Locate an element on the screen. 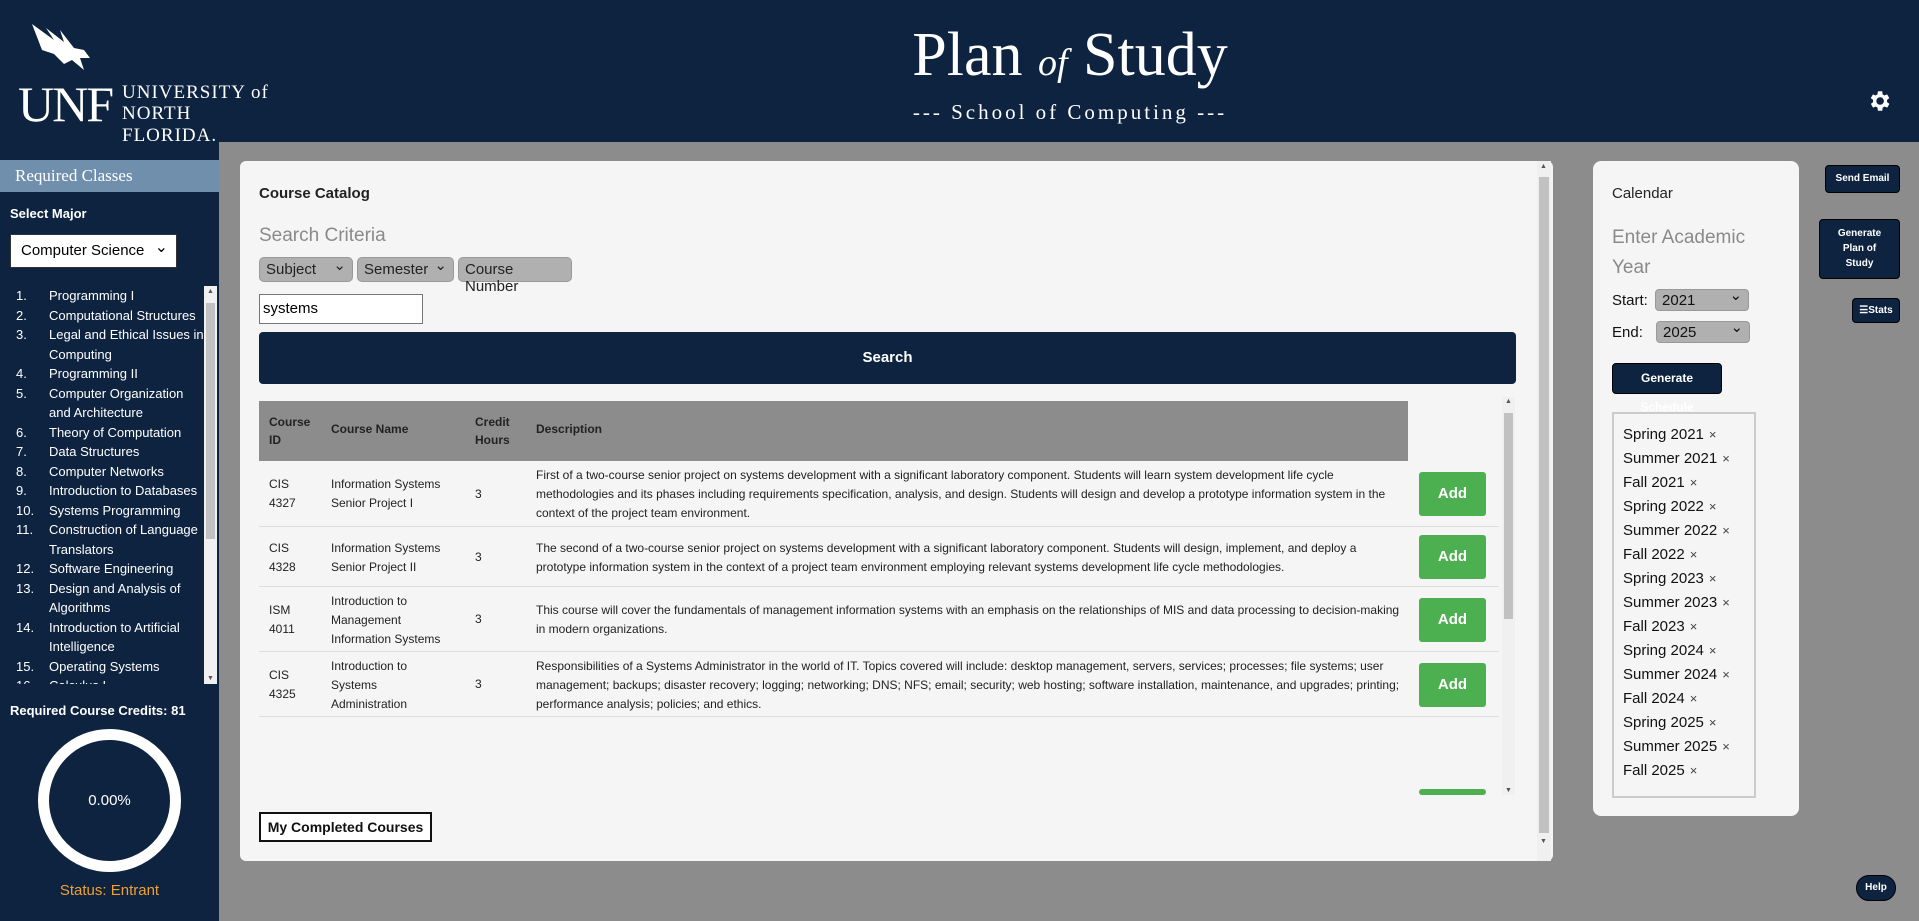 This screenshot has height=921, width=1919. required-class-item: 9. Introduction to Databases is located at coordinates (108, 491).